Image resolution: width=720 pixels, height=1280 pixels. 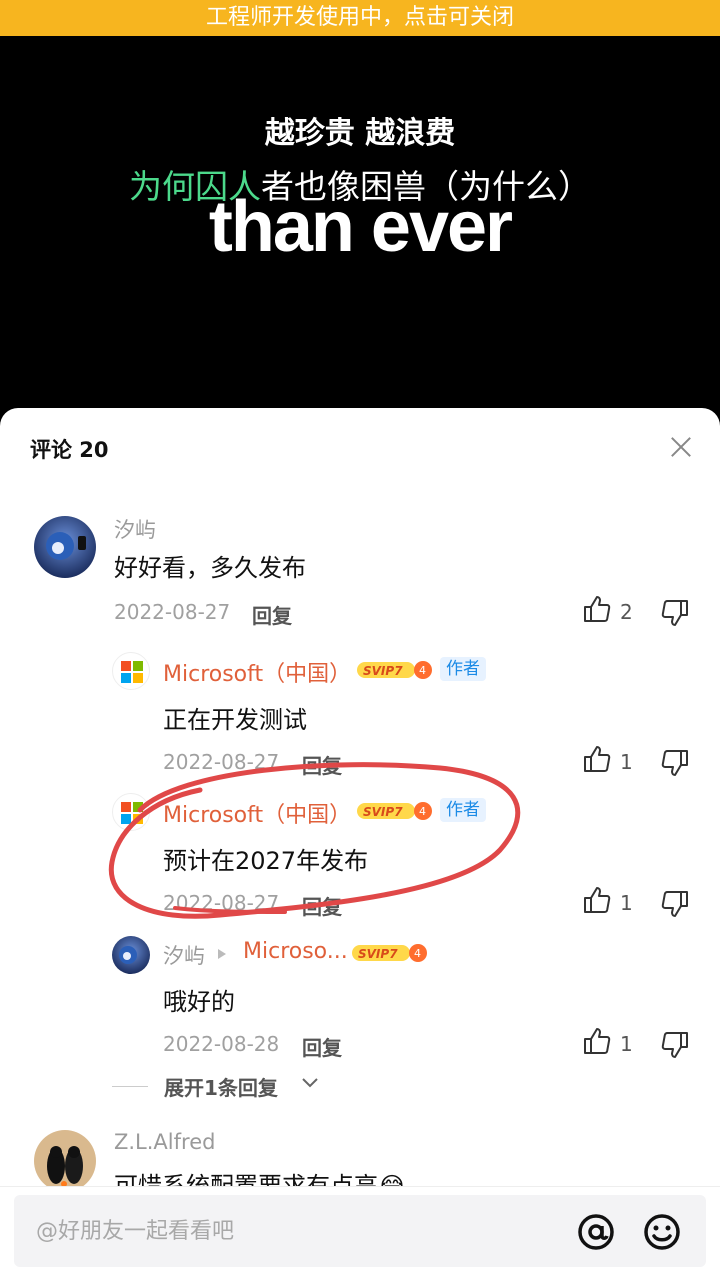 What do you see at coordinates (681, 447) in the screenshot?
I see `close-icon` at bounding box center [681, 447].